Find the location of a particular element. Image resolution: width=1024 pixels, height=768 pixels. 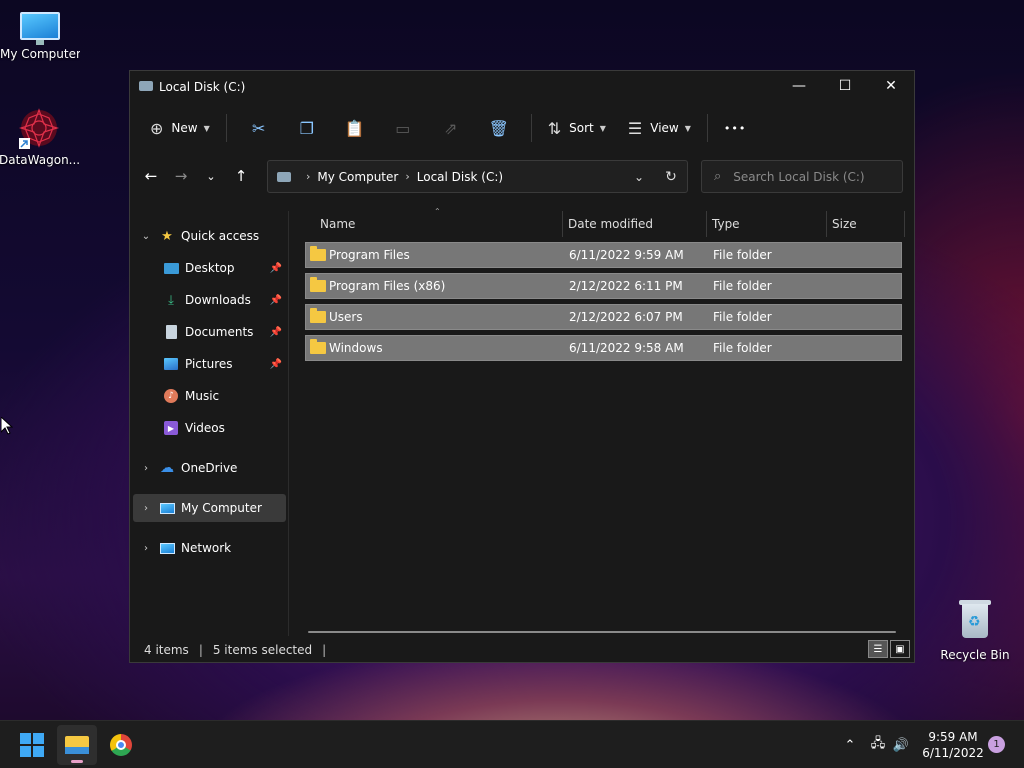

nav-onedrive: › ☁ OneDrive is located at coordinates (209, 468).